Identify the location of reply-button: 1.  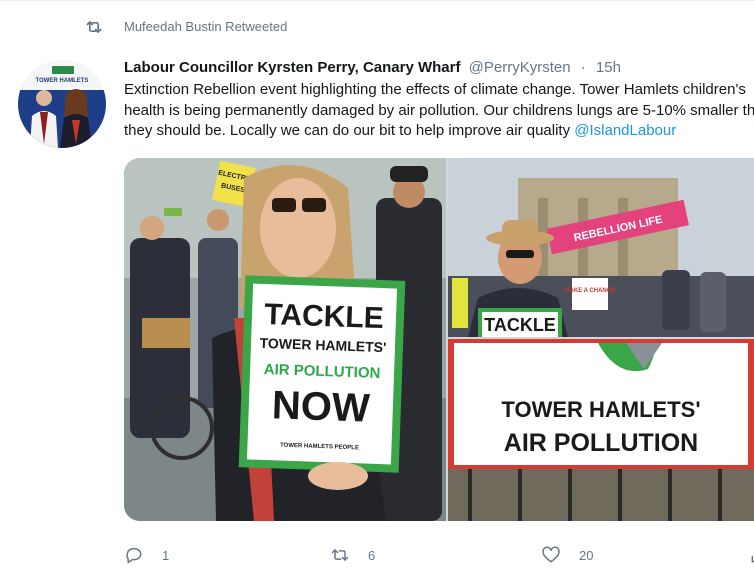
(146, 555).